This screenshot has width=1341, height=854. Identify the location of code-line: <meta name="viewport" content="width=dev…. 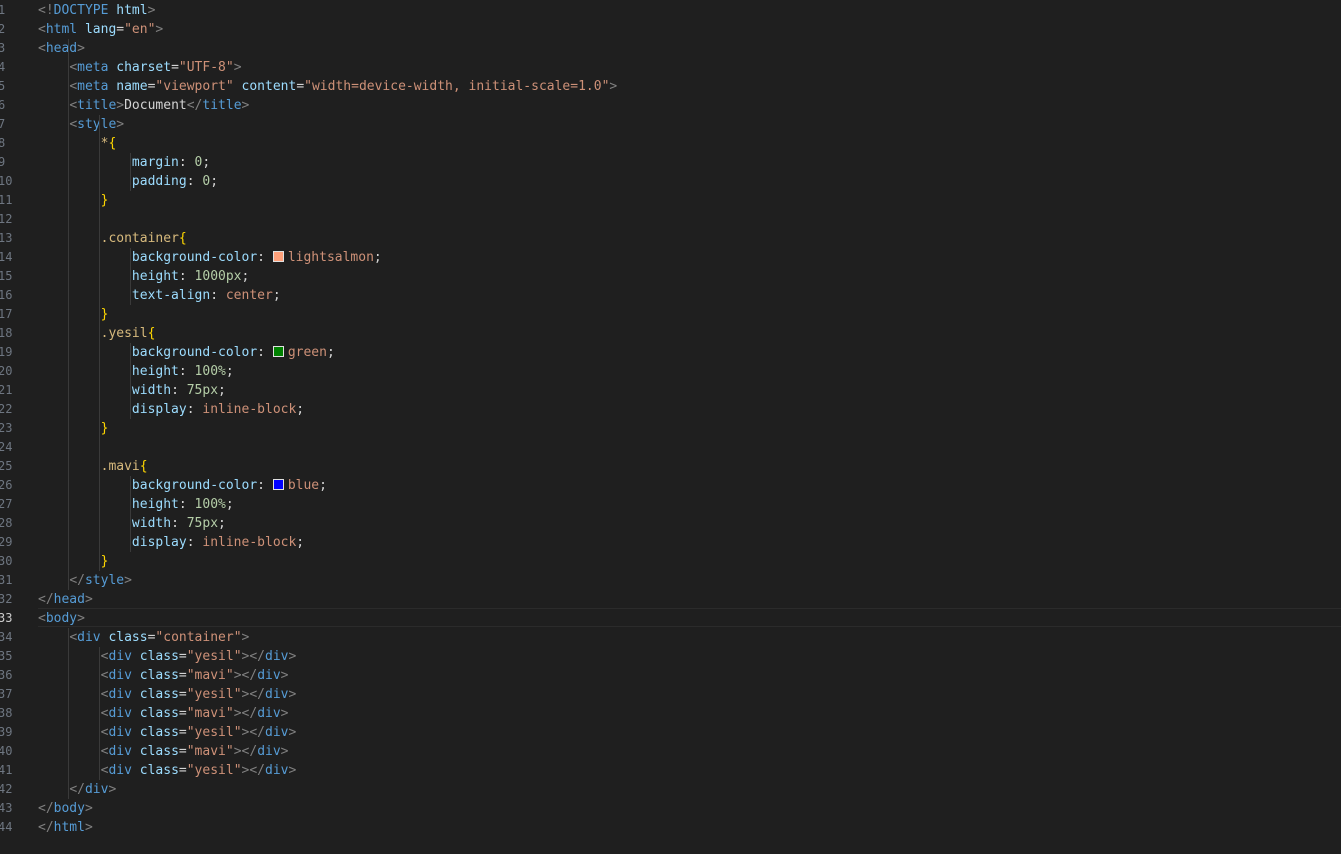
(327, 86).